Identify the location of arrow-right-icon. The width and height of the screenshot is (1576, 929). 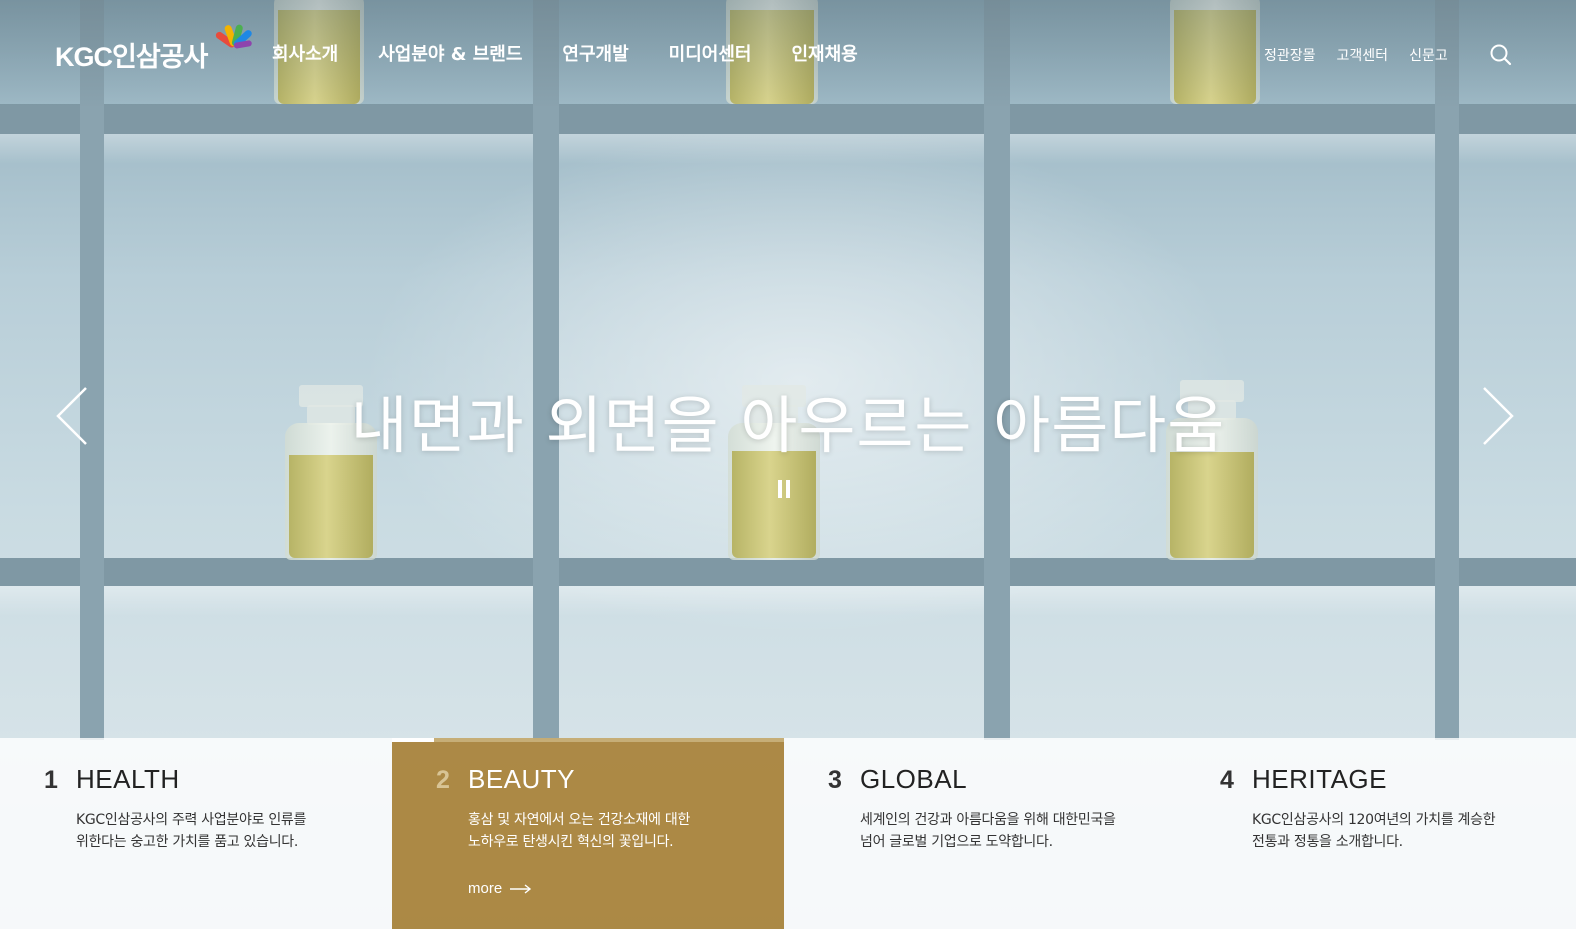
(521, 888).